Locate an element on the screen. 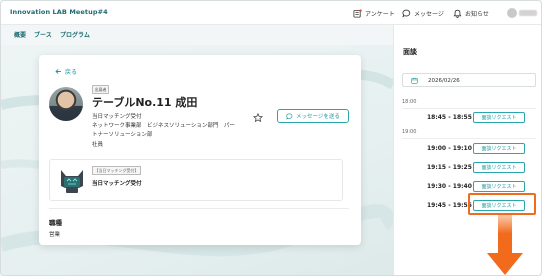  arrow-down-icon is located at coordinates (505, 245).